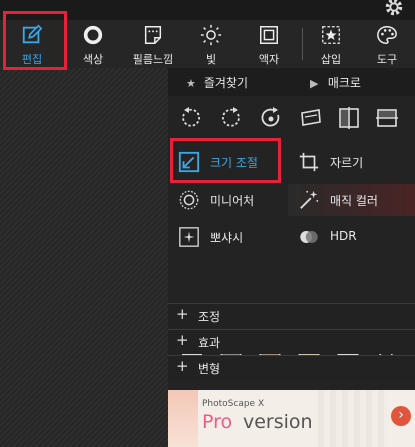 This screenshot has height=447, width=415. I want to click on flip-horizontal-icon, so click(349, 118).